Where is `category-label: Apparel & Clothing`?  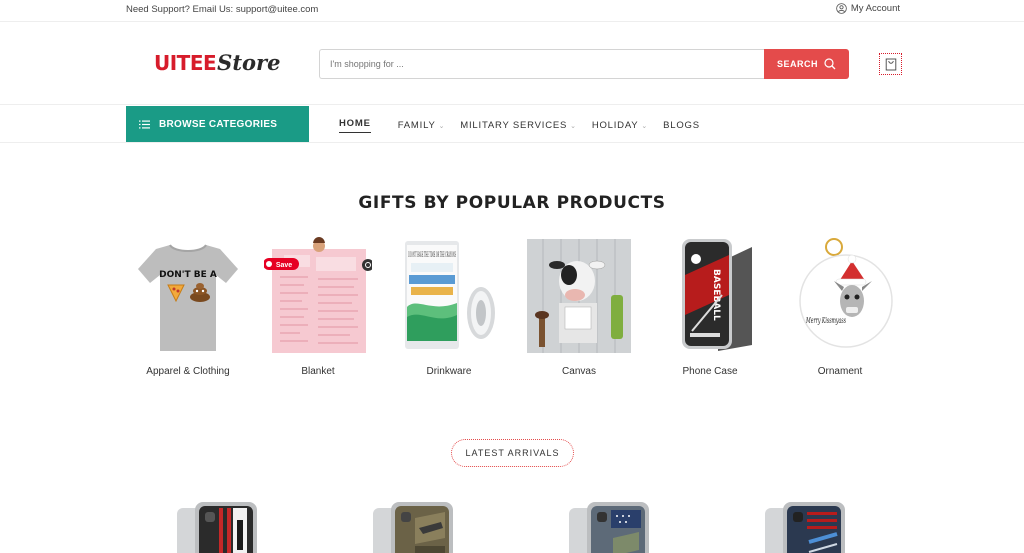
category-label: Apparel & Clothing is located at coordinates (188, 371).